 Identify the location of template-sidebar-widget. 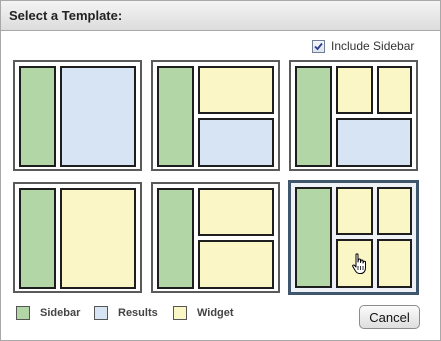
(77, 237).